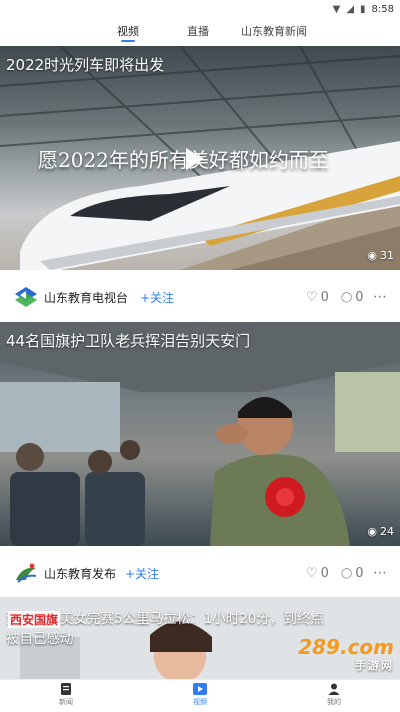  I want to click on video-title: 44名国旗护卫队老兵挥泪告别天安门, so click(128, 341).